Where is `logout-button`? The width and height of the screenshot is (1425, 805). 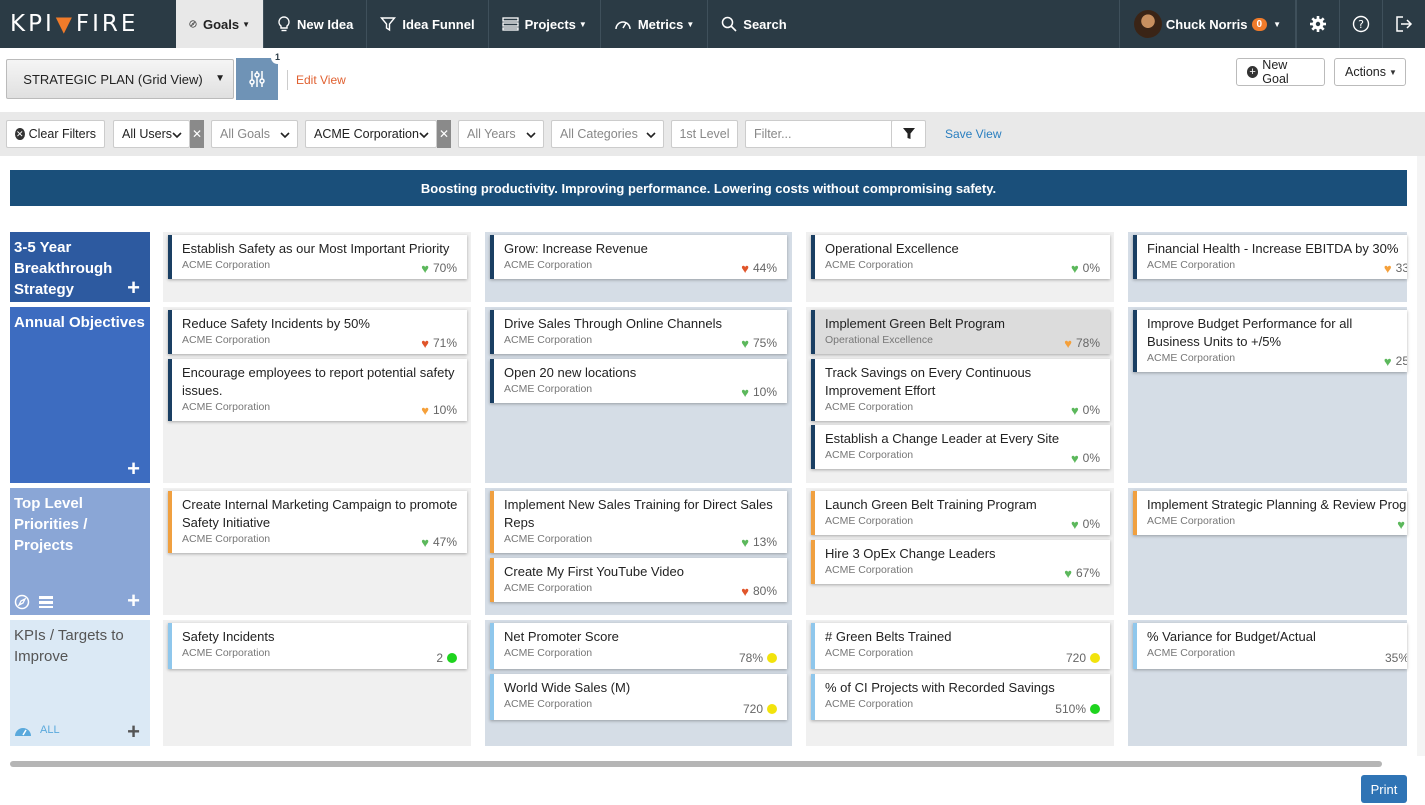
logout-button is located at coordinates (1403, 24).